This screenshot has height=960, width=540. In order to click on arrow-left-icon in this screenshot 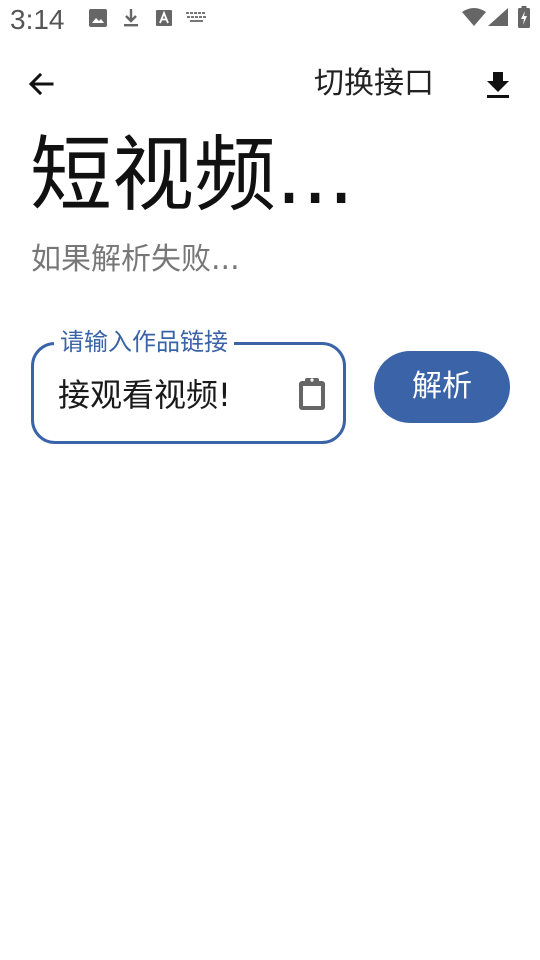, I will do `click(41, 84)`.